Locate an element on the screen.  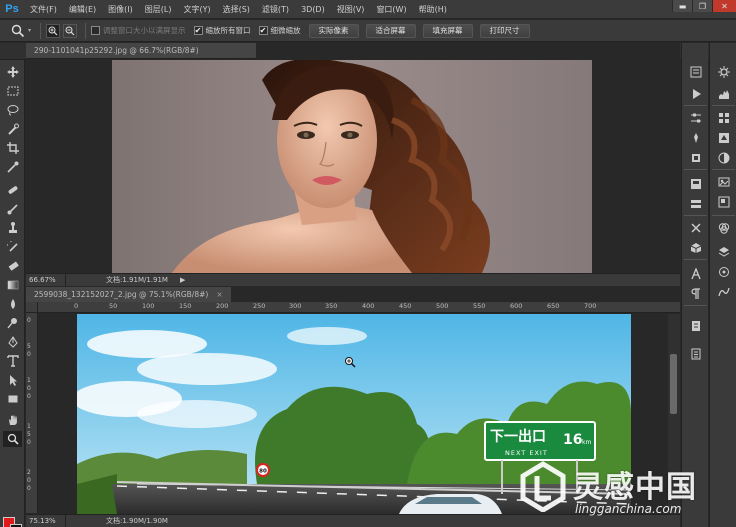
panel-dock-right is located at coordinates (722, 285).